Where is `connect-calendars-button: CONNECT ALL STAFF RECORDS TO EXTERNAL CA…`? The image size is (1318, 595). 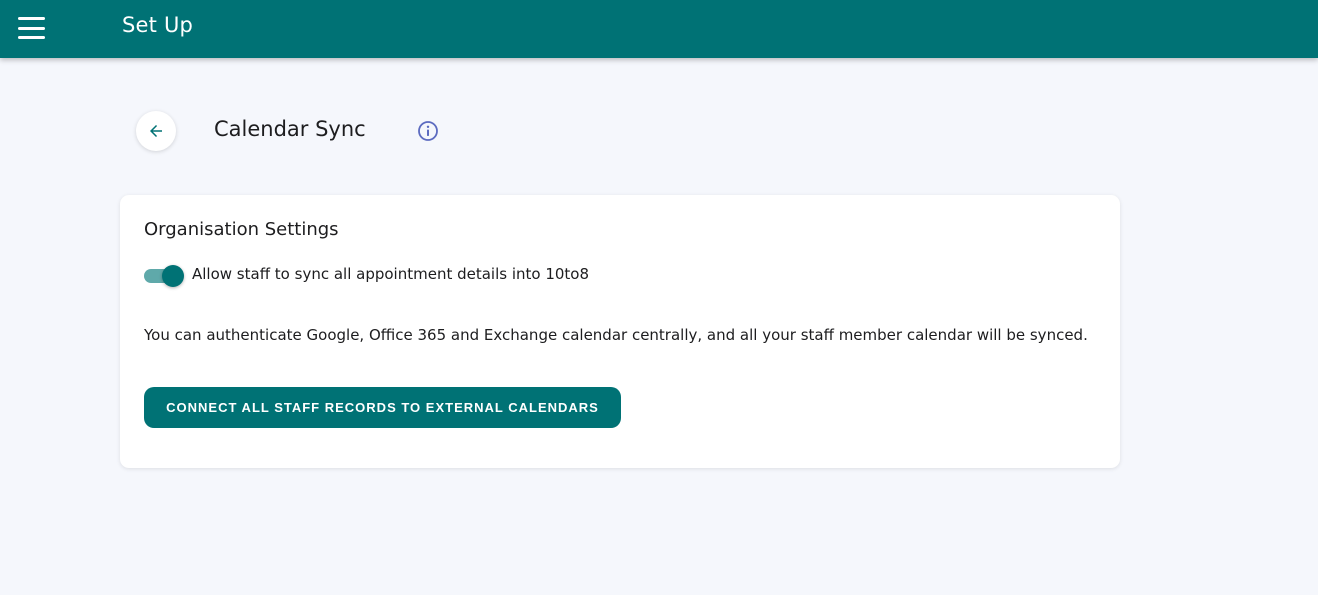 connect-calendars-button: CONNECT ALL STAFF RECORDS TO EXTERNAL CA… is located at coordinates (382, 407).